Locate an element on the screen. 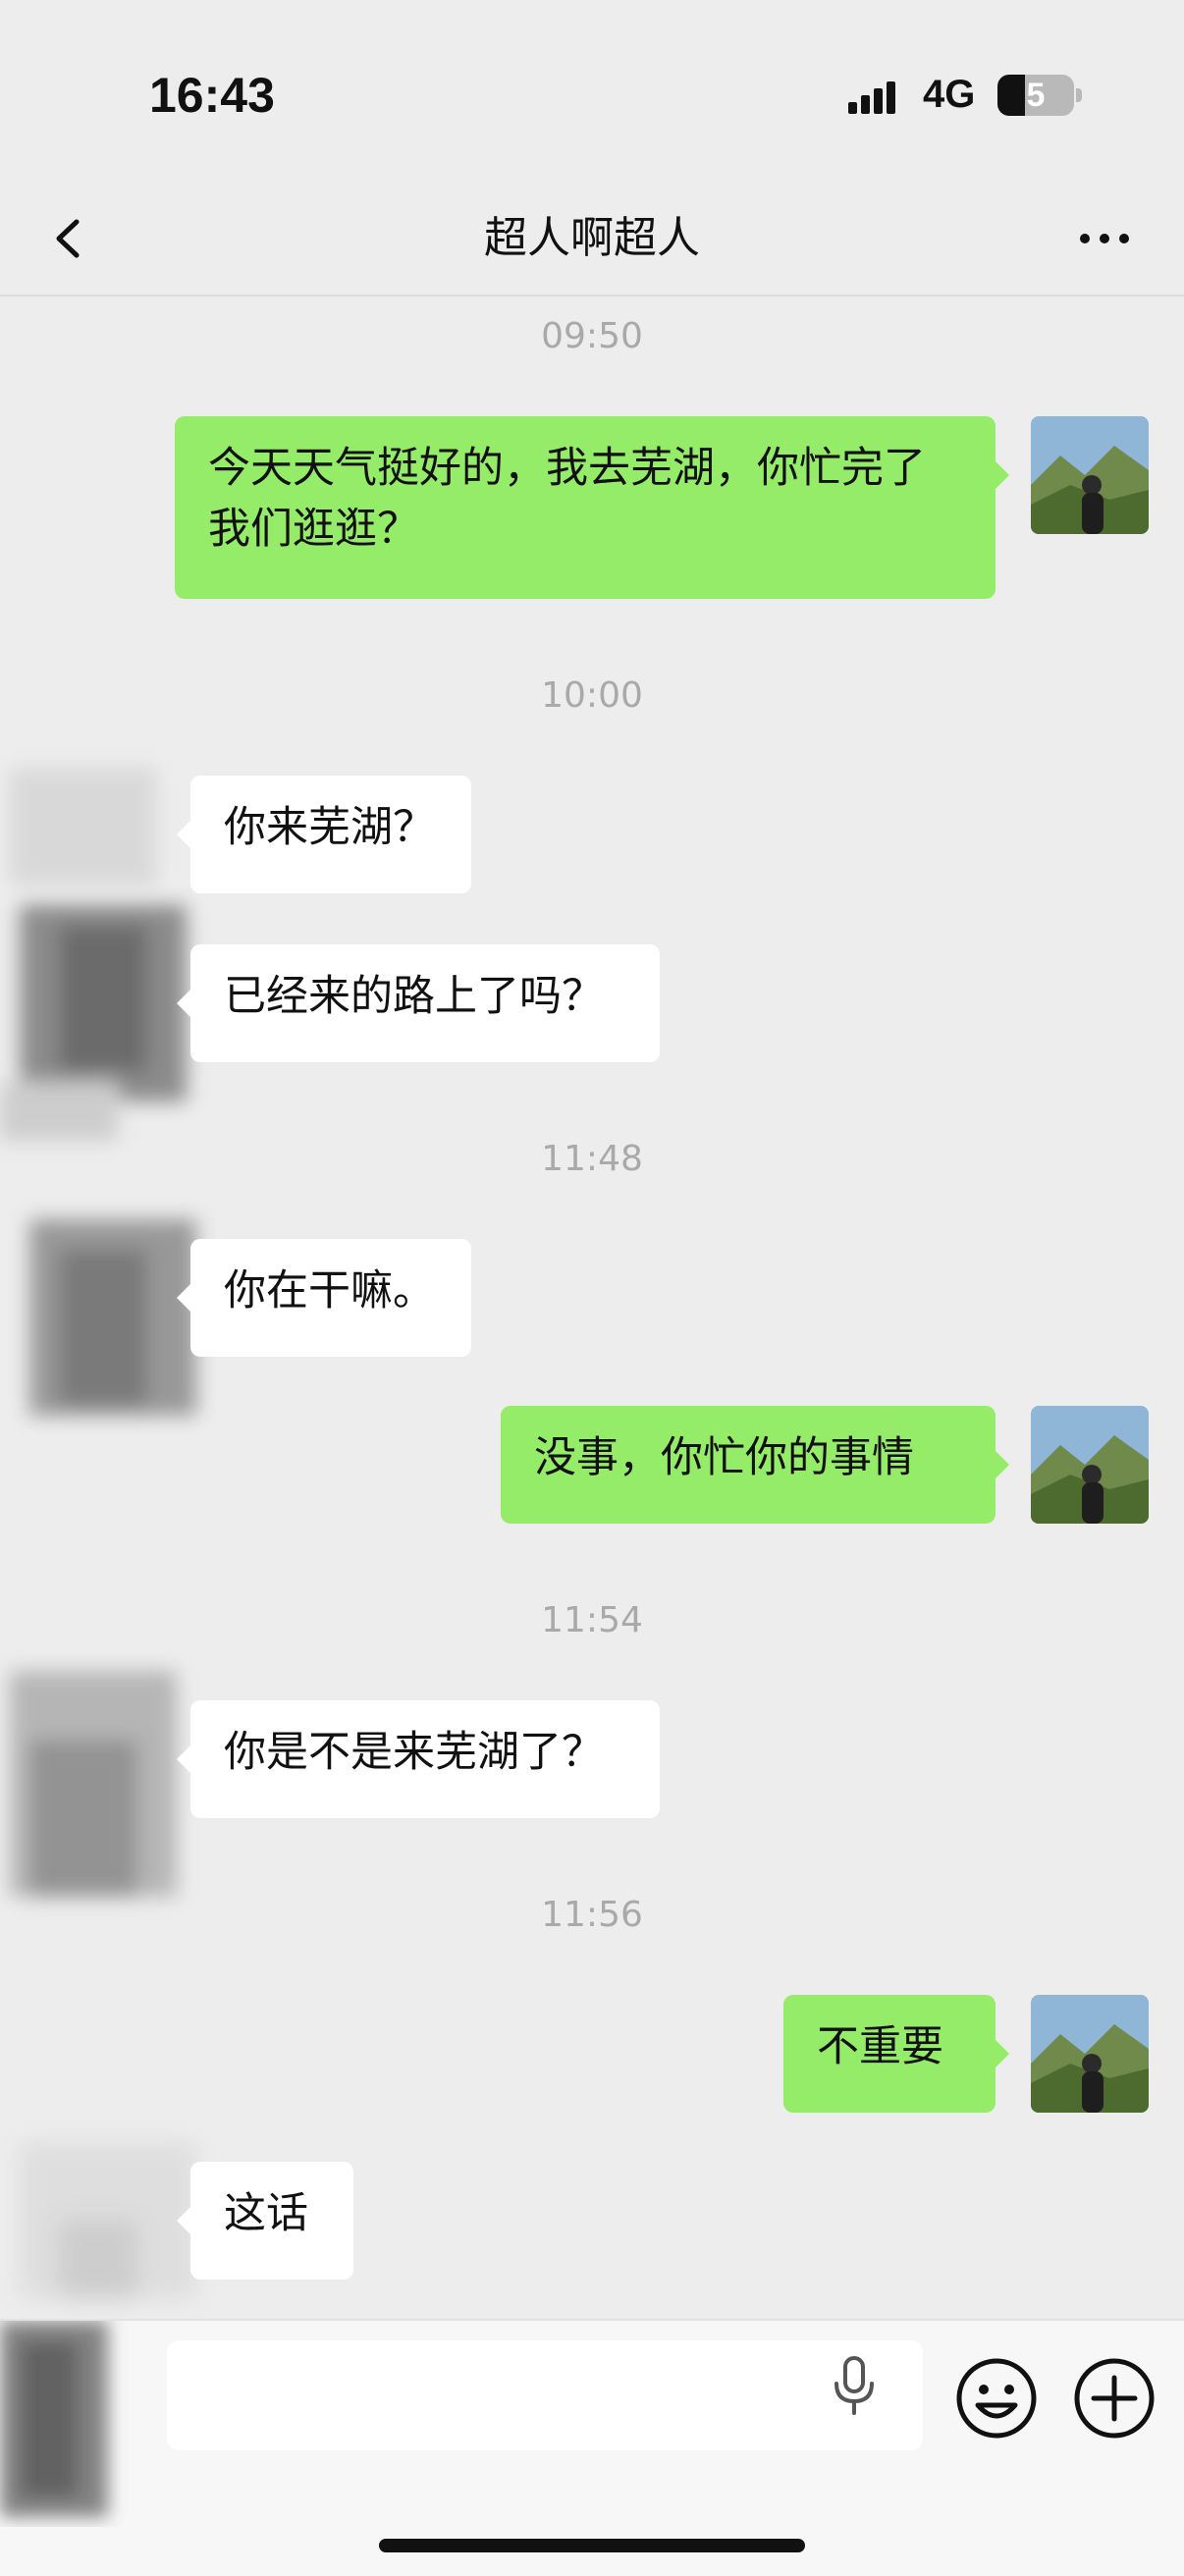  message-text: 已经来的路上了吗？ is located at coordinates (414, 996).